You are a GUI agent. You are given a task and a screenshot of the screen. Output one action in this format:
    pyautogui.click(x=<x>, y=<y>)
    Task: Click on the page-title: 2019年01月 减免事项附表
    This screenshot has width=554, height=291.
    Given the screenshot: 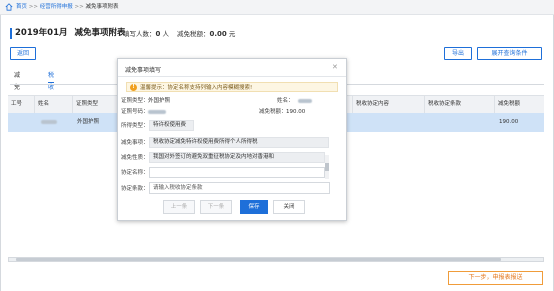 What is the action you would take?
    pyautogui.click(x=70, y=33)
    